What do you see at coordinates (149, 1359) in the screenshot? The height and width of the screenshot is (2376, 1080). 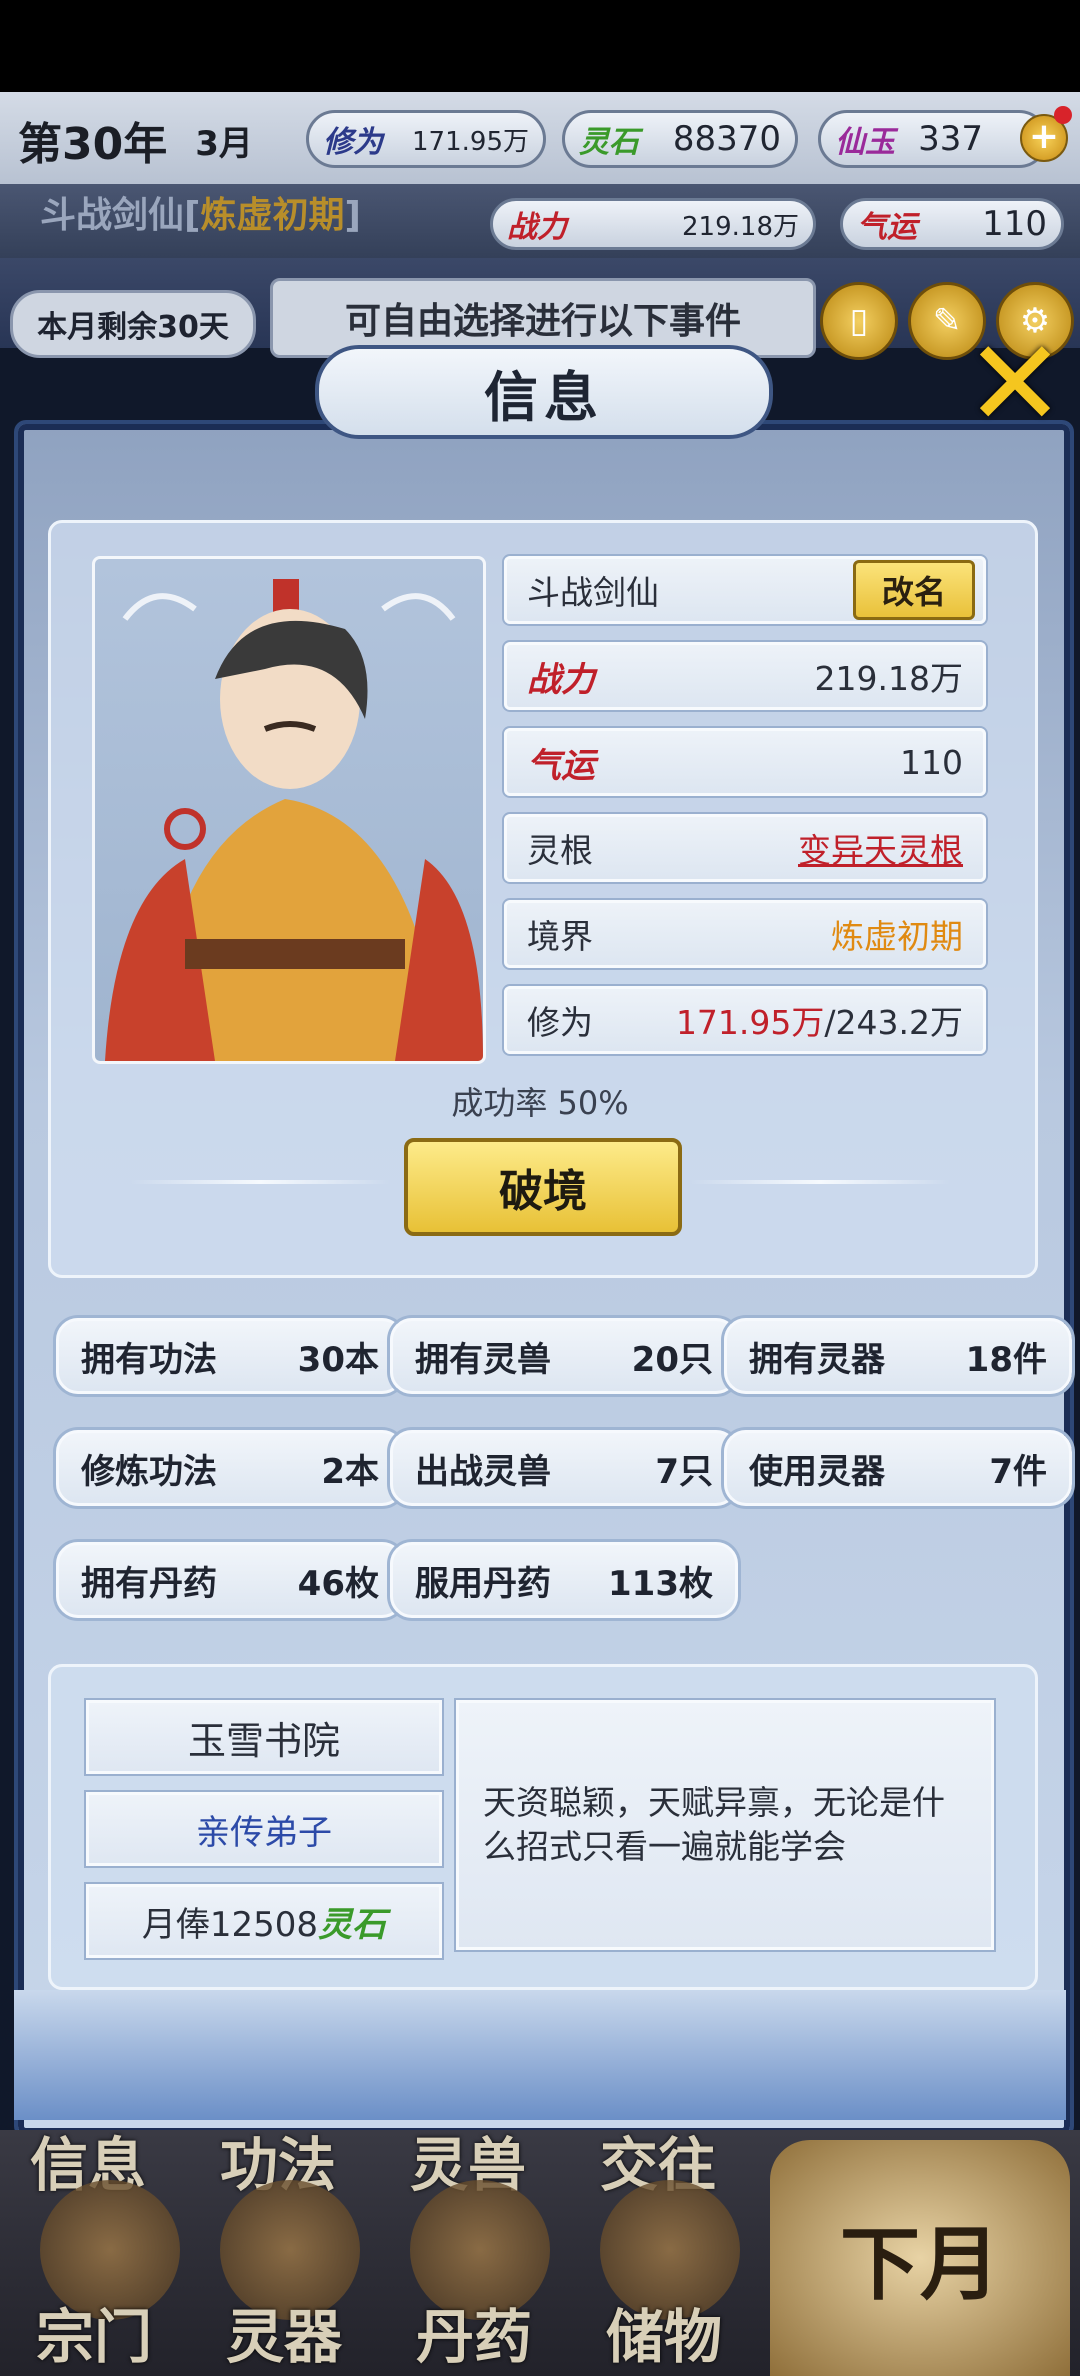 I see `stat-label: 拥有功法` at bounding box center [149, 1359].